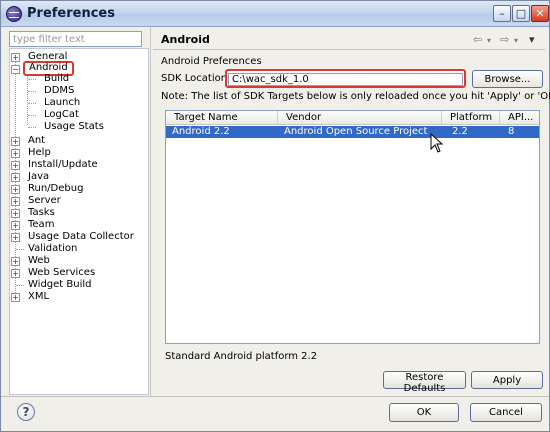 Image resolution: width=550 pixels, height=432 pixels. Describe the element at coordinates (489, 40) in the screenshot. I see `back-dropdown-icon: ▾` at that location.